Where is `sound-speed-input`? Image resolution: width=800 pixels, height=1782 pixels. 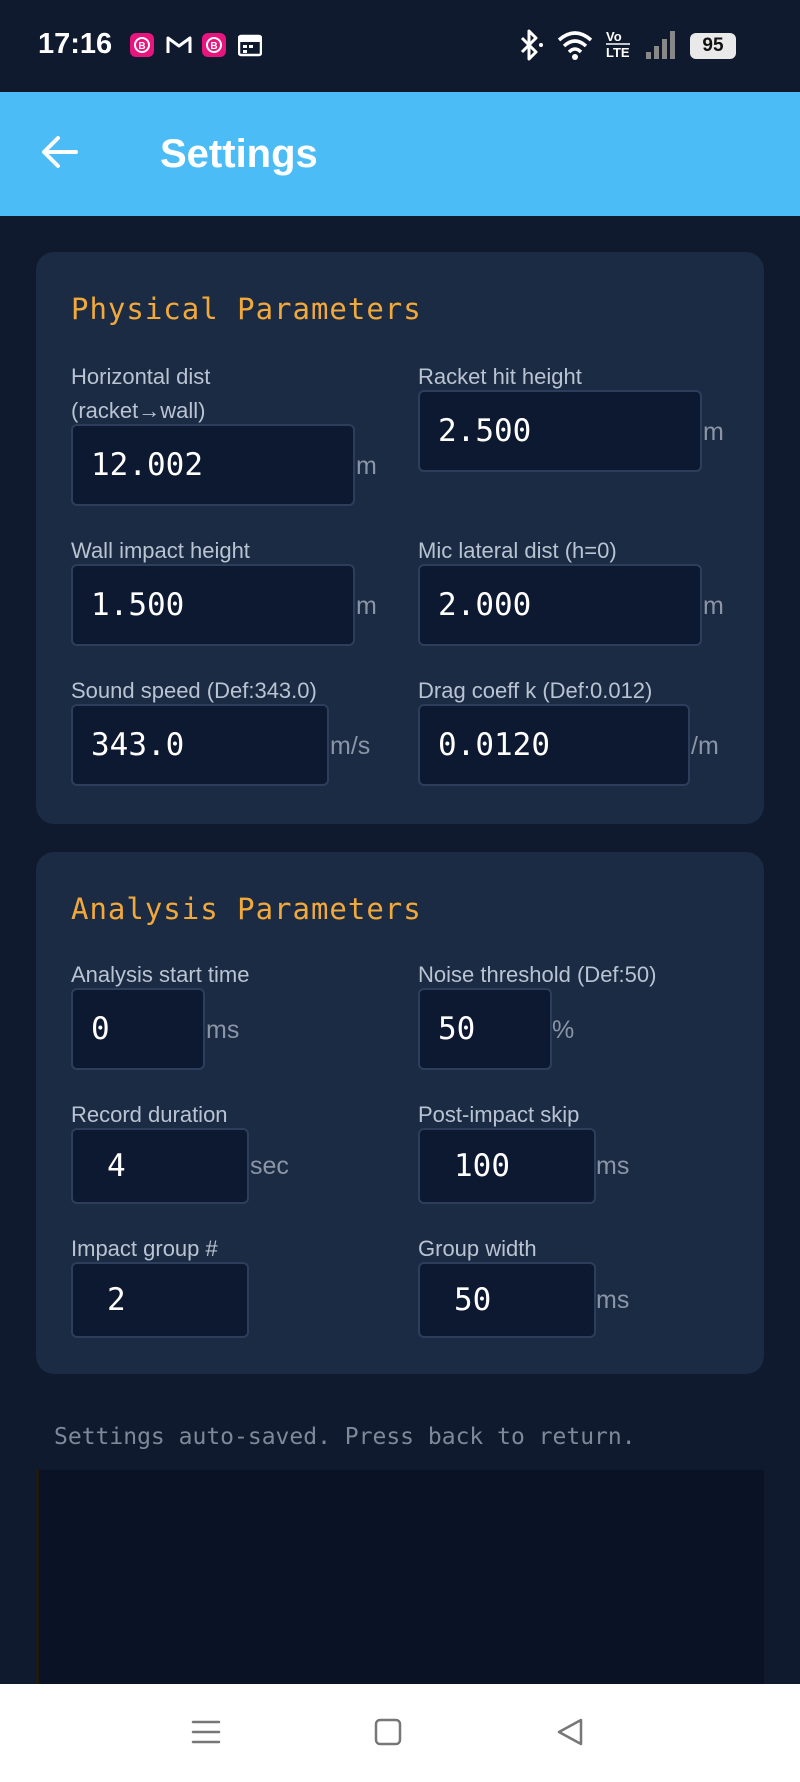
sound-speed-input is located at coordinates (200, 745).